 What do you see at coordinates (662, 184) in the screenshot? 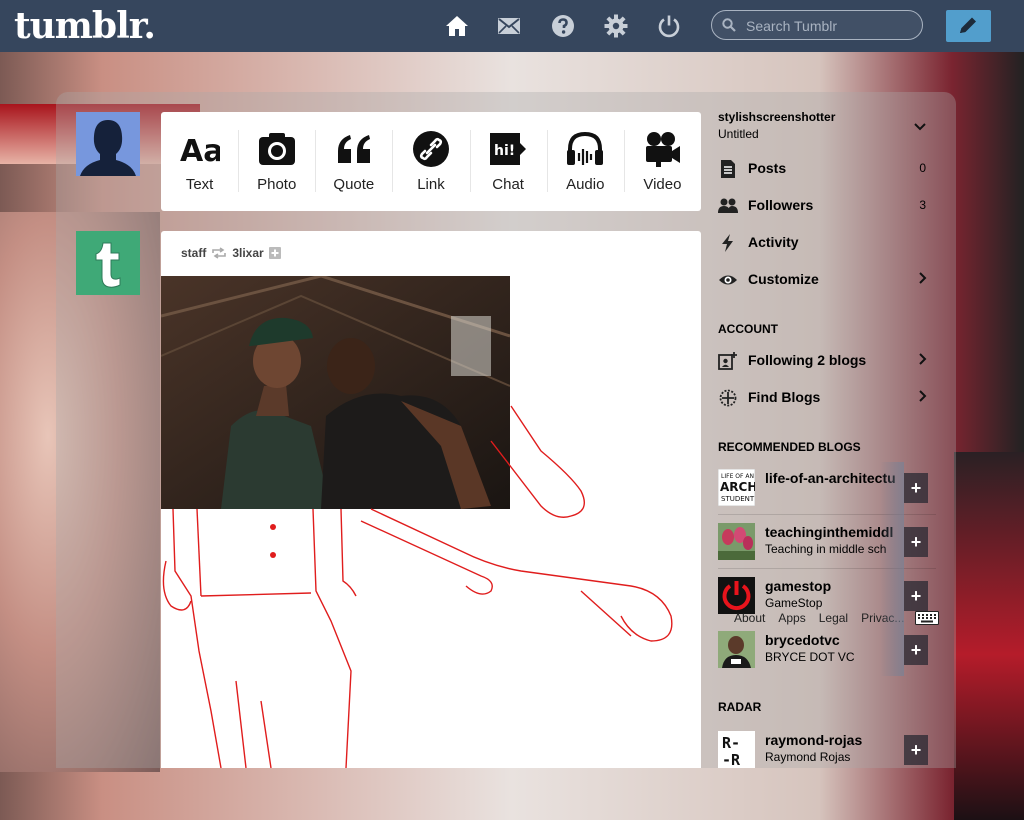
I see `post-type-label: Video` at bounding box center [662, 184].